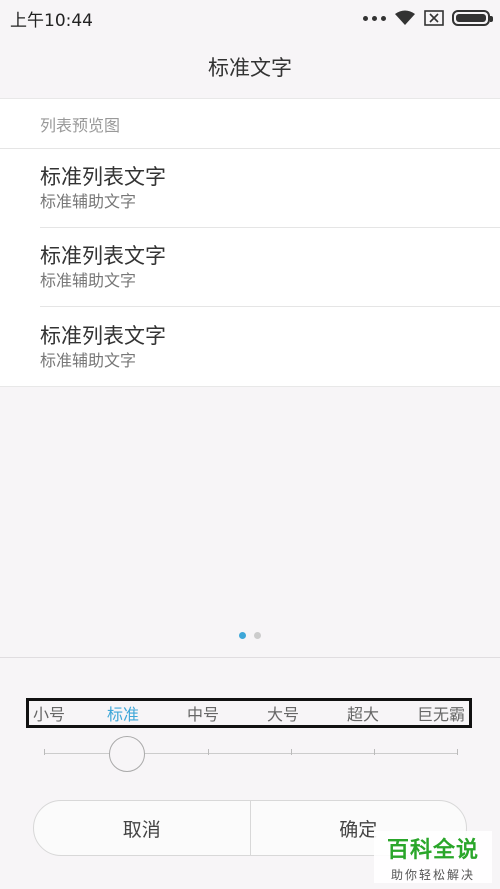  Describe the element at coordinates (432, 850) in the screenshot. I see `watermark-title: 百科全说` at that location.